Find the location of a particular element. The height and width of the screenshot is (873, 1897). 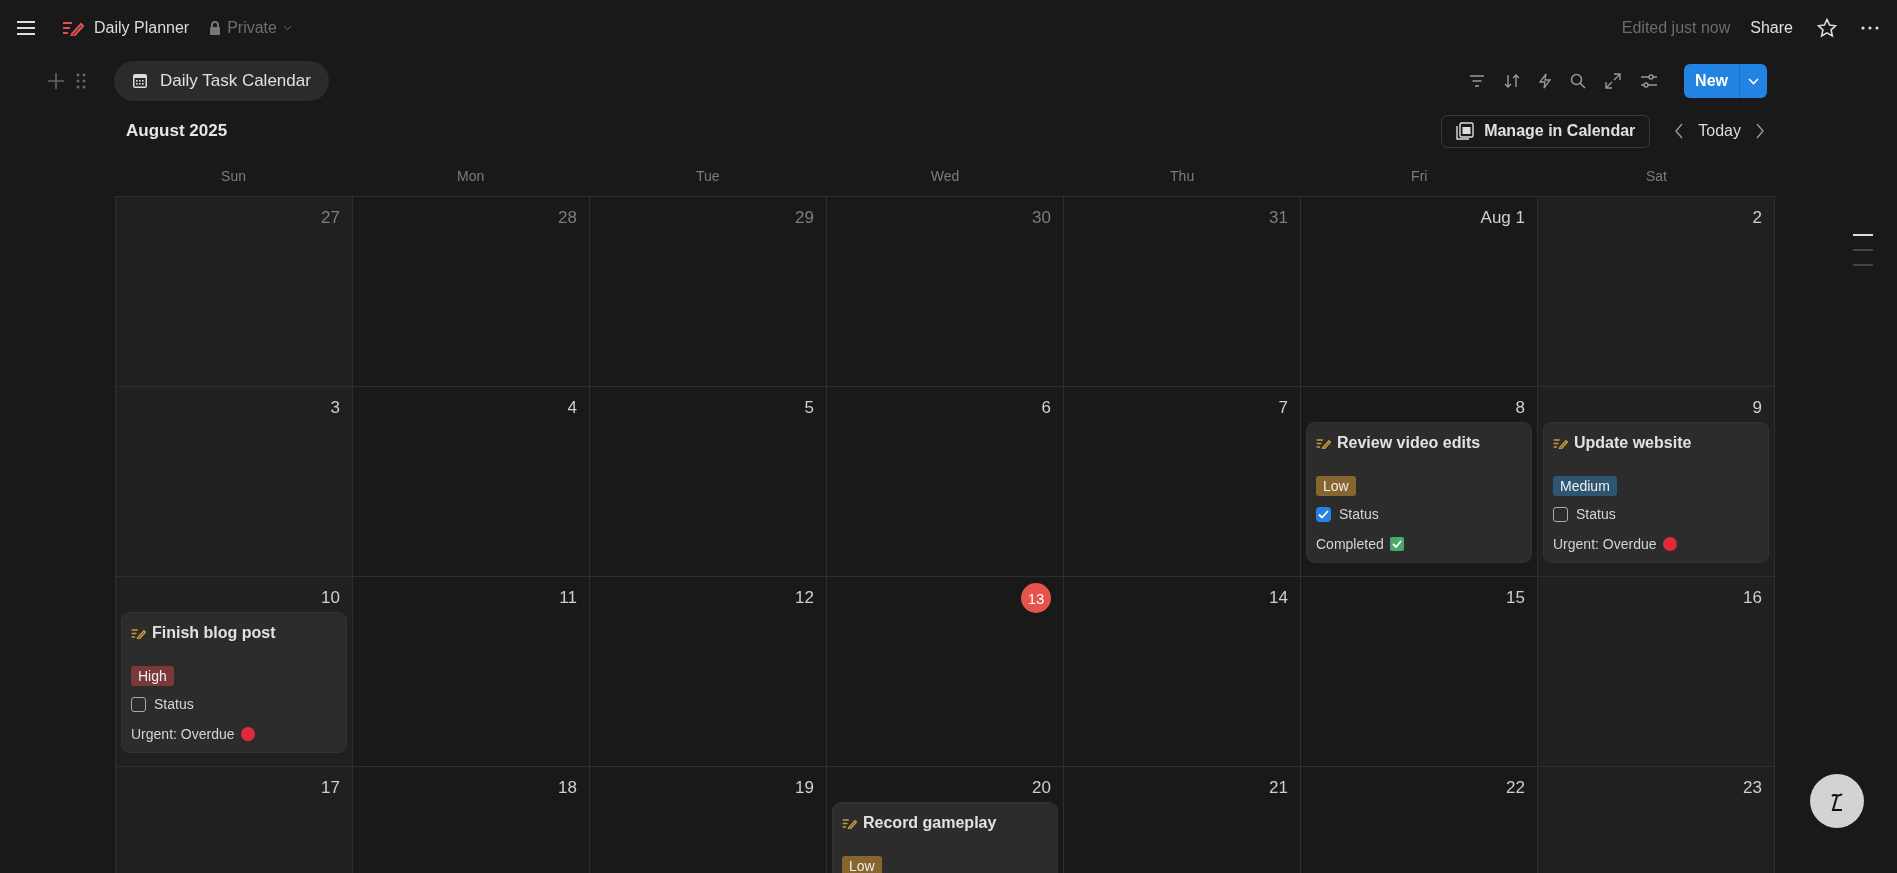

sort-icon is located at coordinates (1512, 81).